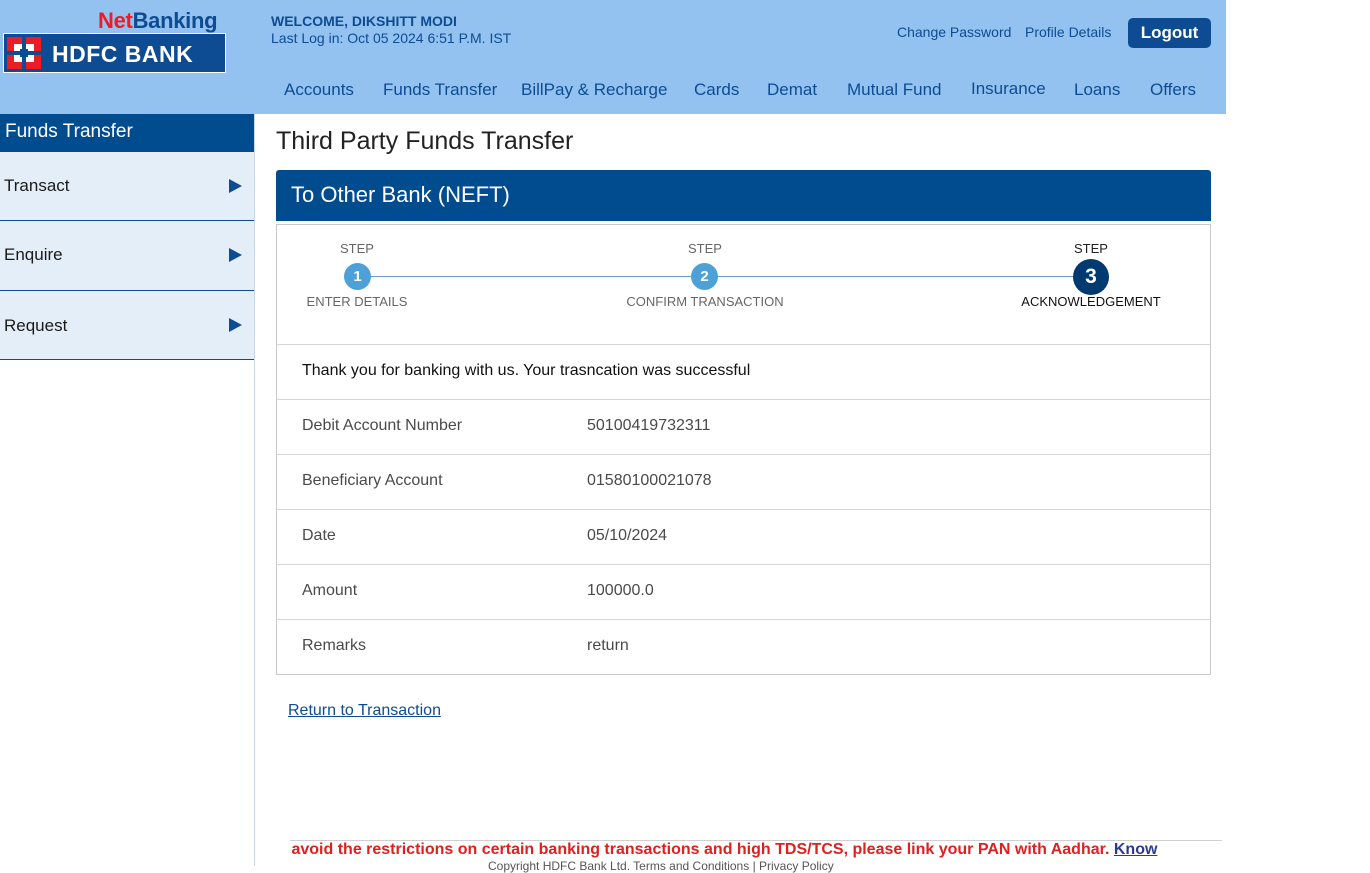 The image size is (1370, 873). What do you see at coordinates (1091, 248) in the screenshot?
I see `step-3-label: STEP` at bounding box center [1091, 248].